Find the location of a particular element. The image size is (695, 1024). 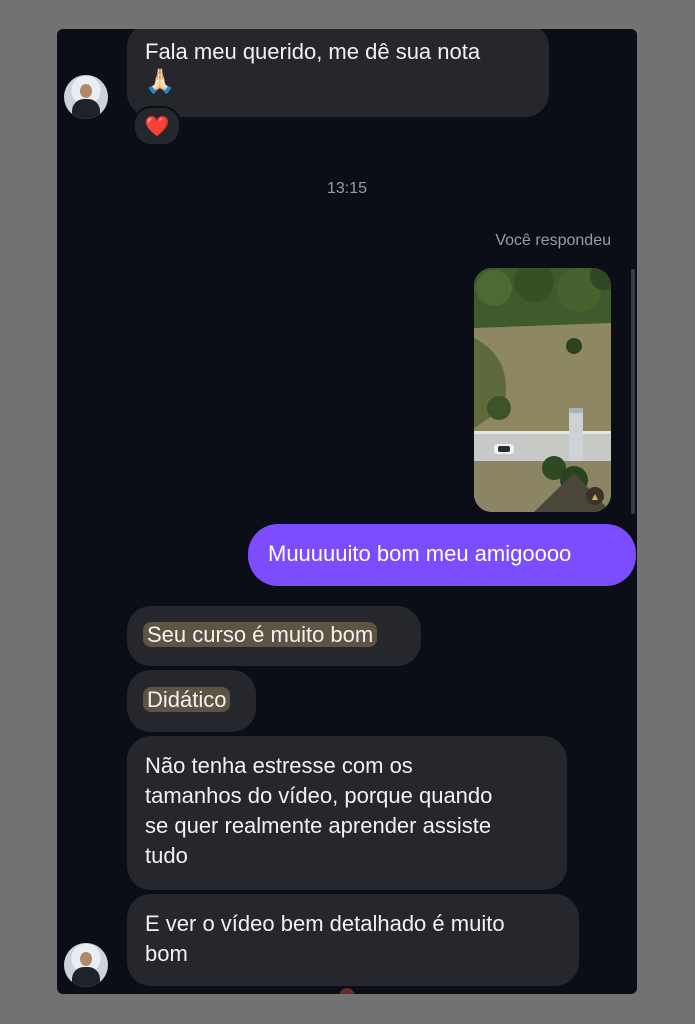

message-line: tudo is located at coordinates (166, 855).